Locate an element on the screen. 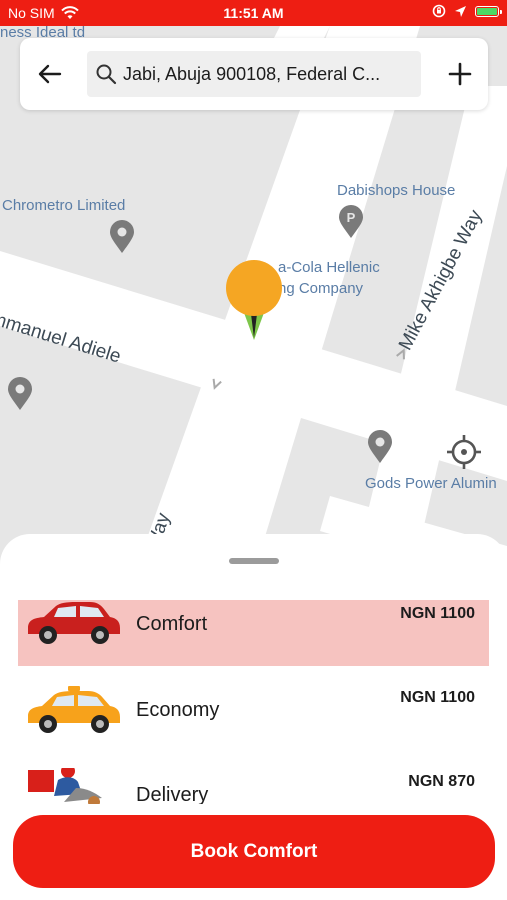 This screenshot has width=507, height=900. add-stop-button is located at coordinates (460, 74).